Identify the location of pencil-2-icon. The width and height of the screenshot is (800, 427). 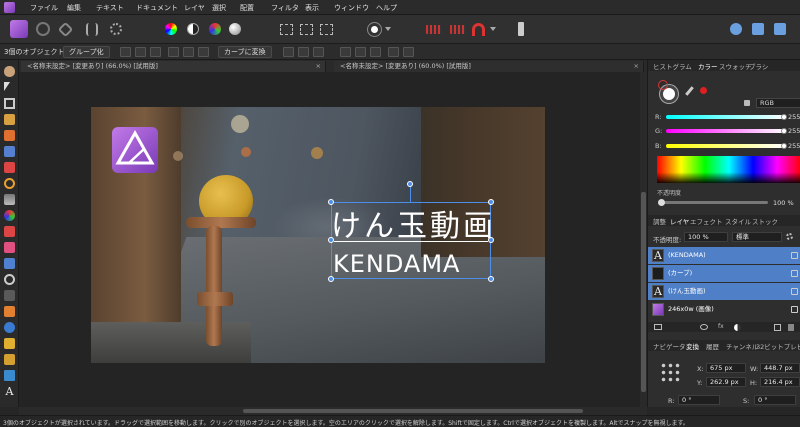
(9, 343).